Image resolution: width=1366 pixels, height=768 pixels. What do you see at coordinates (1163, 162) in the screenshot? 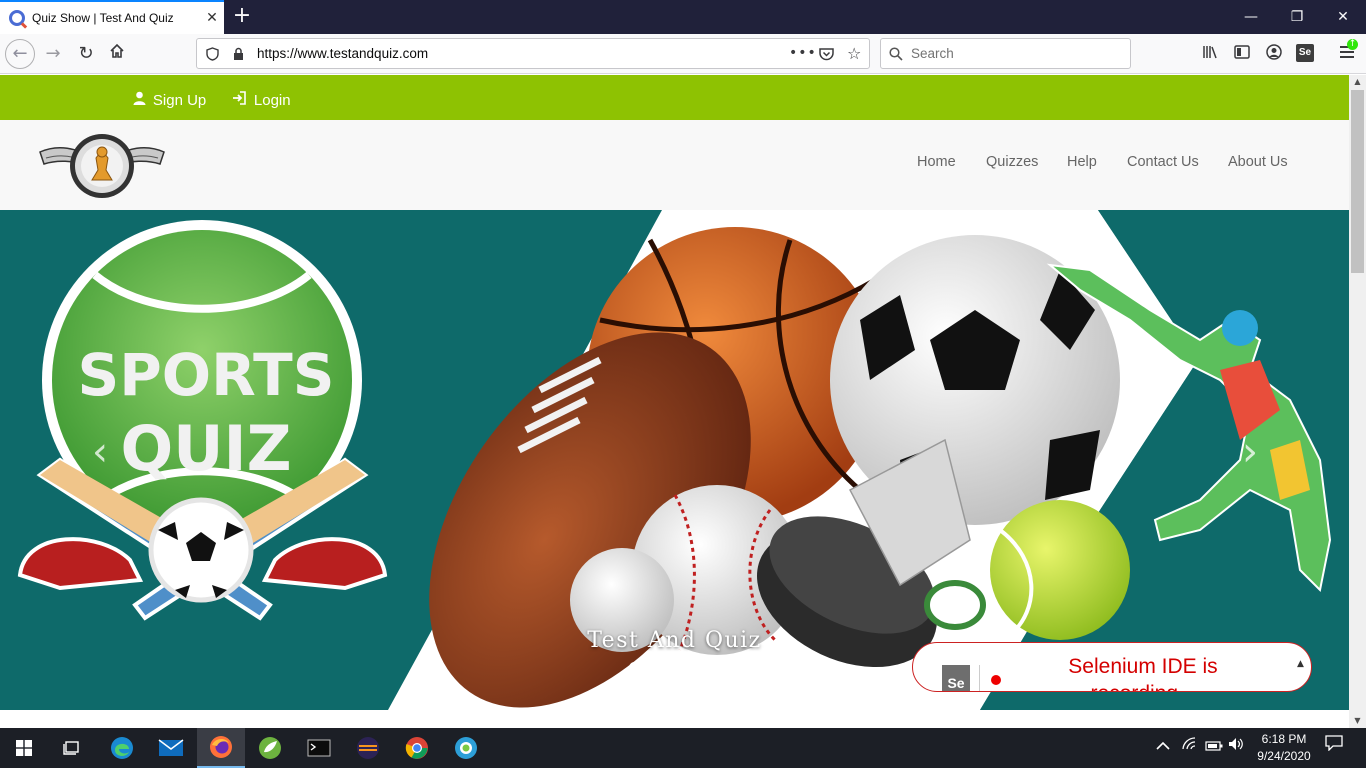
I see `nav-contact-us: Contact Us` at bounding box center [1163, 162].